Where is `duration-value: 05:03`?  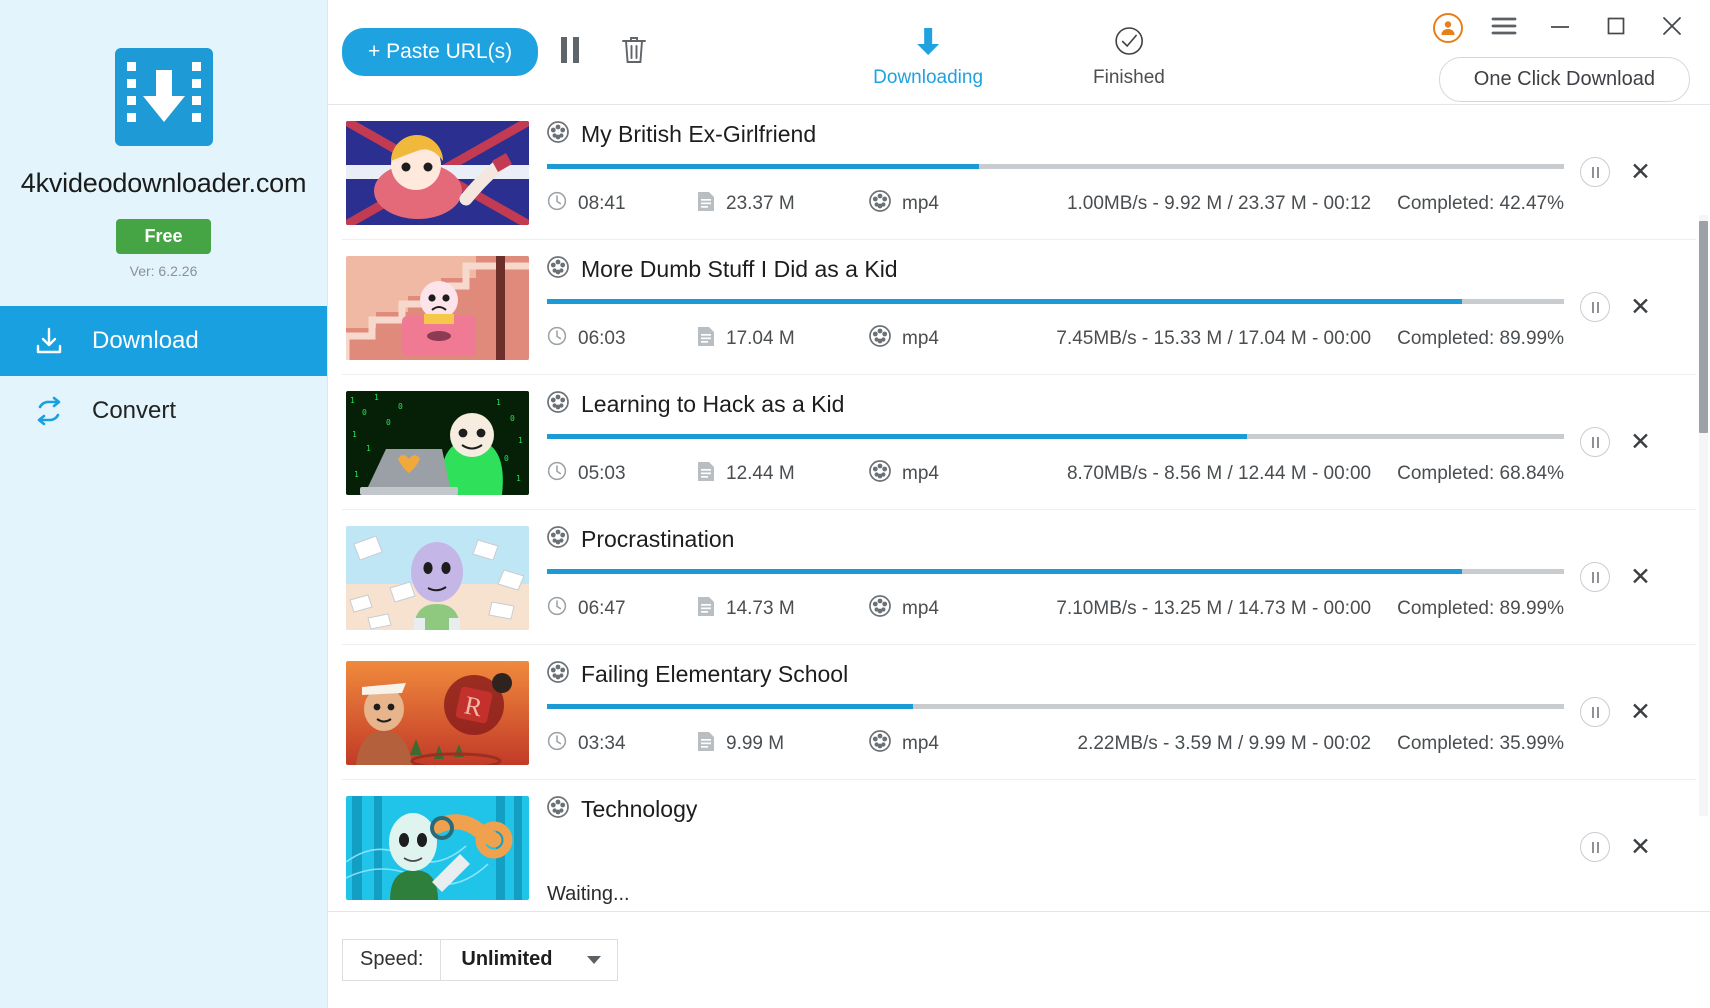
duration-value: 05:03 is located at coordinates (602, 474).